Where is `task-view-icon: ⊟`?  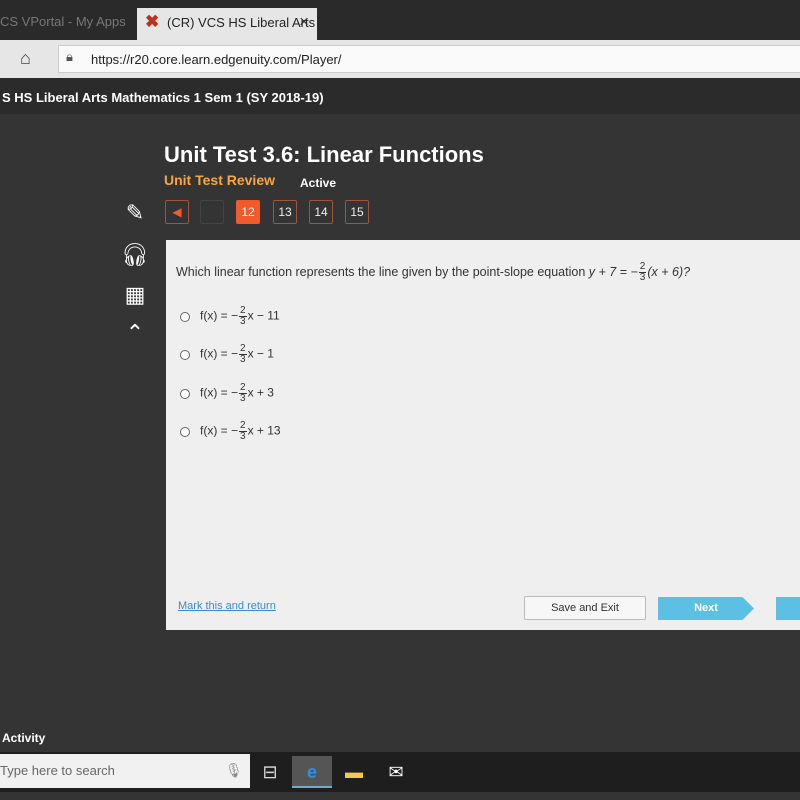
task-view-icon: ⊟ is located at coordinates (270, 772).